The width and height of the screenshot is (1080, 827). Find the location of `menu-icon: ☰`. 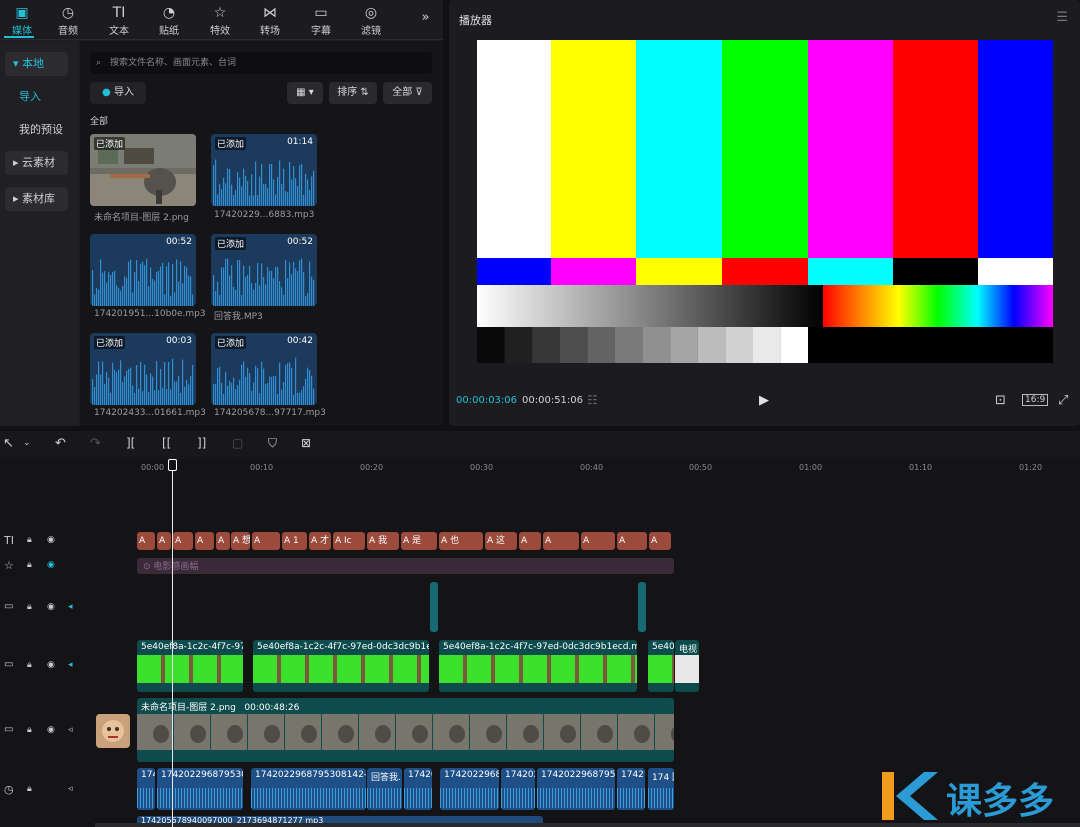

menu-icon: ☰ is located at coordinates (1062, 17).